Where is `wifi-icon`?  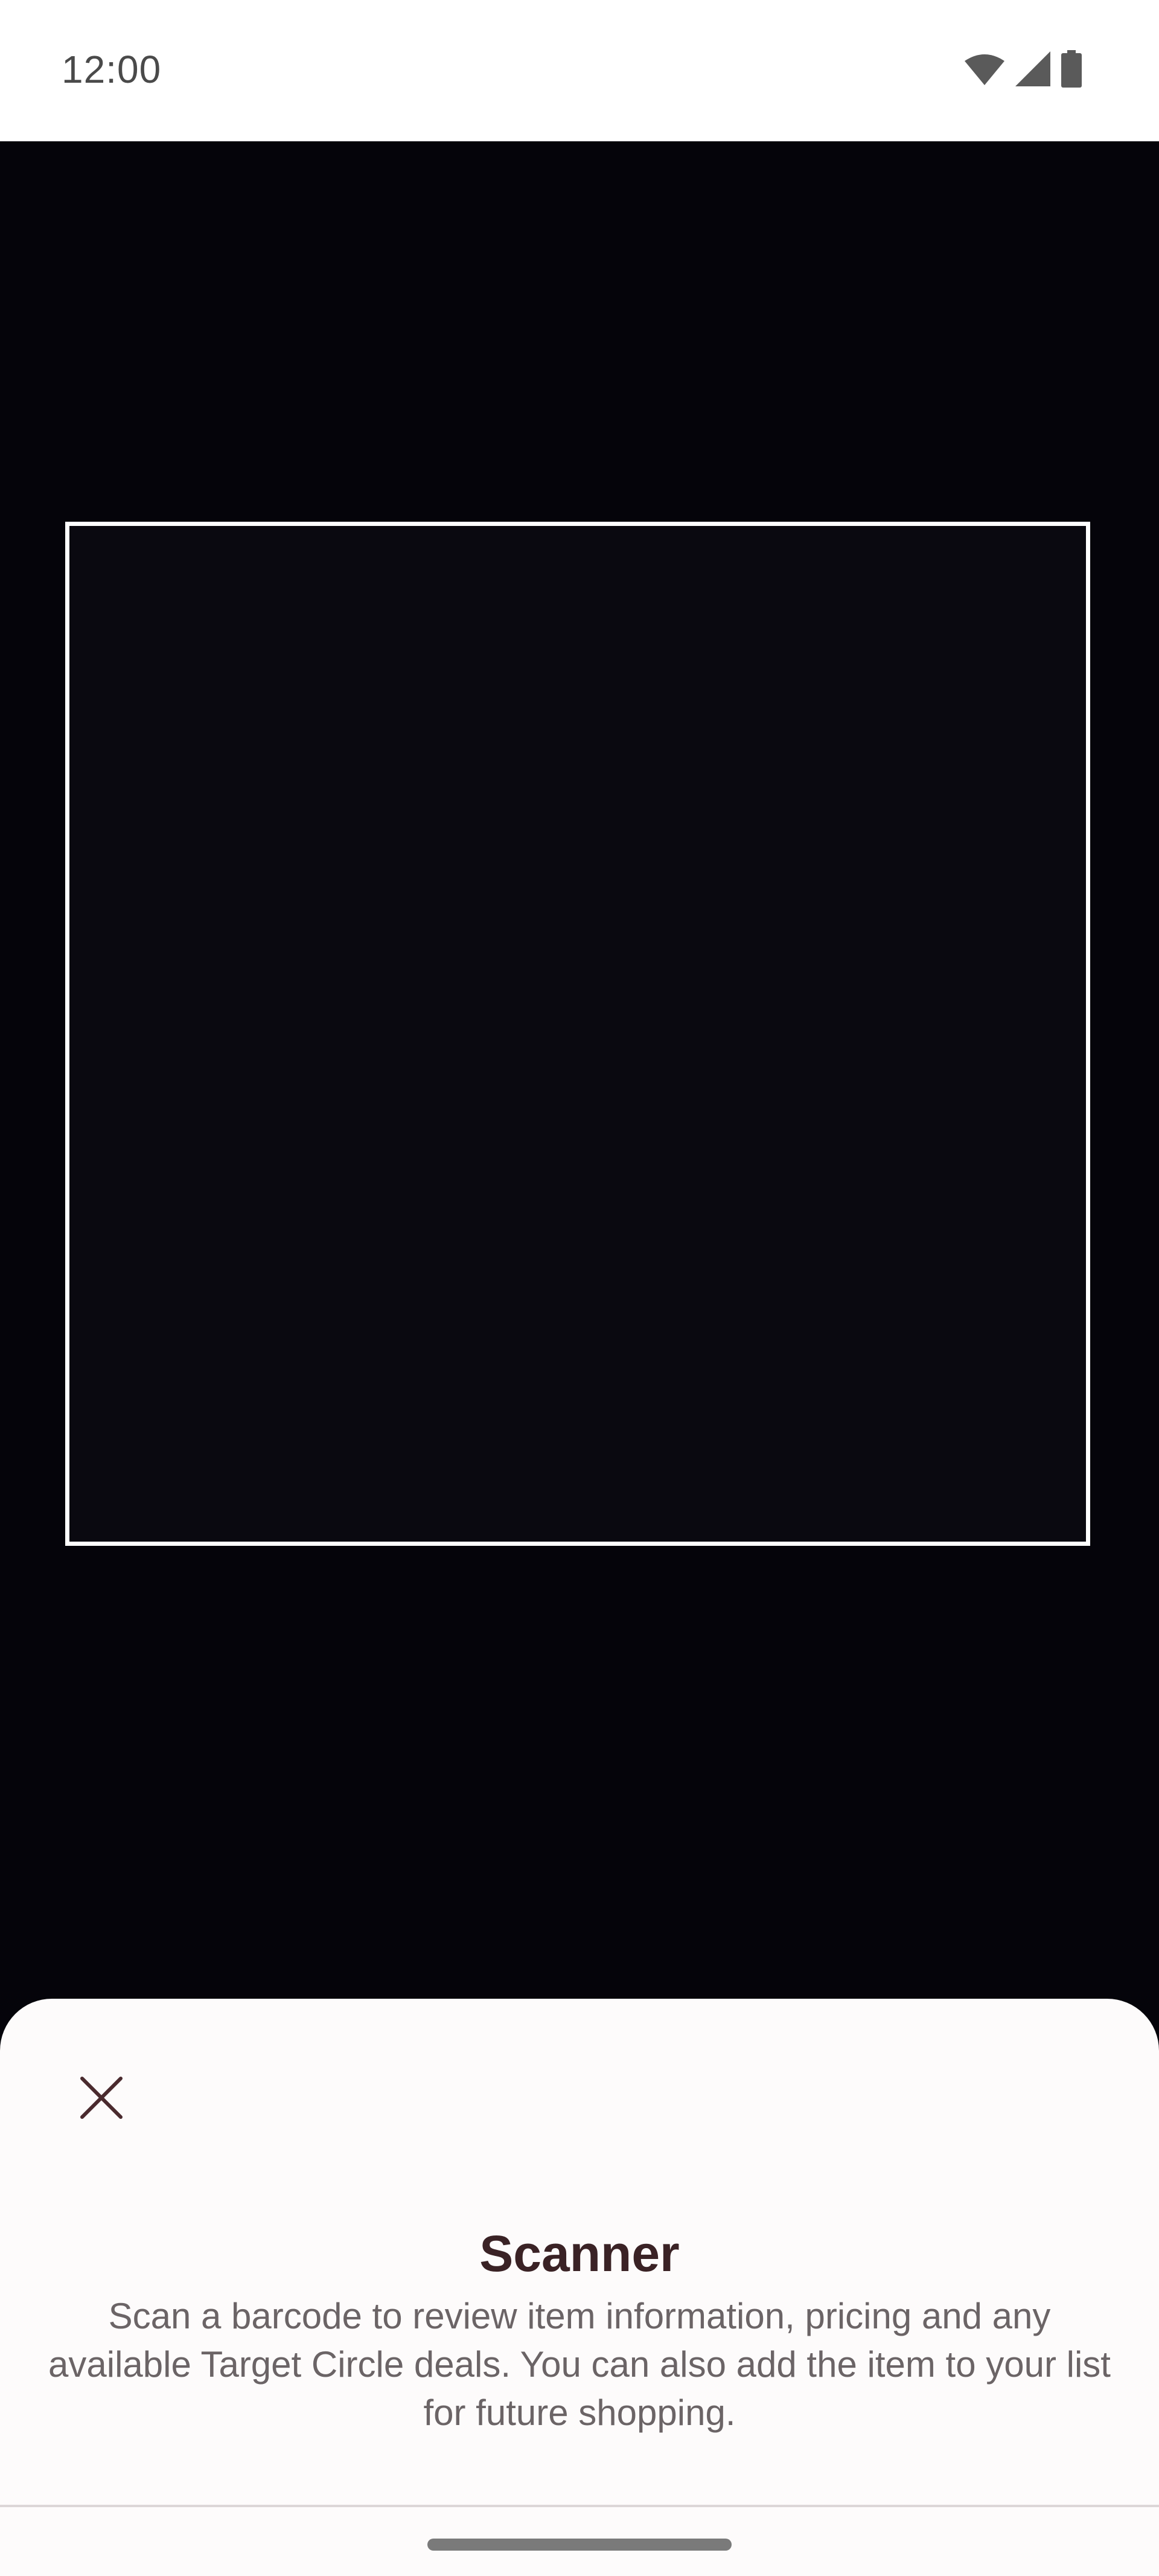 wifi-icon is located at coordinates (984, 70).